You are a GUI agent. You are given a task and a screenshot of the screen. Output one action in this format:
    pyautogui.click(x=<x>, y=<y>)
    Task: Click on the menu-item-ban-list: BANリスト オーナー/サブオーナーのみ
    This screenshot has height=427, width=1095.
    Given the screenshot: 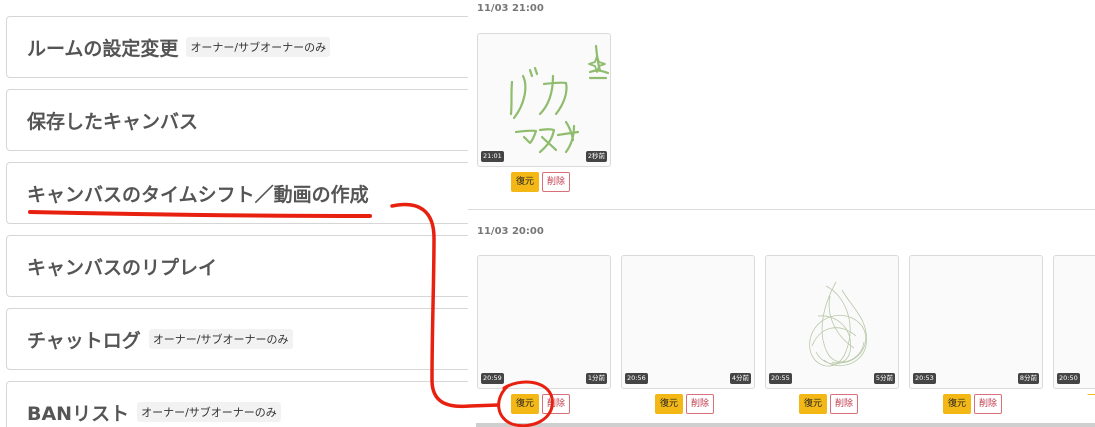 What is the action you would take?
    pyautogui.click(x=241, y=404)
    